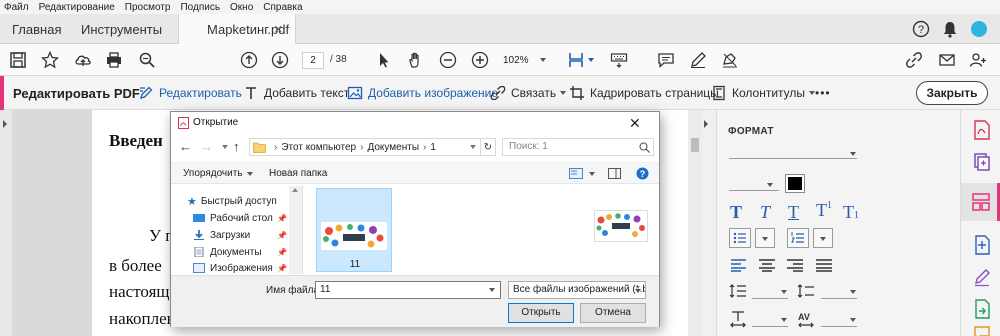 The width and height of the screenshot is (1000, 336). What do you see at coordinates (950, 29) in the screenshot?
I see `bell-icon` at bounding box center [950, 29].